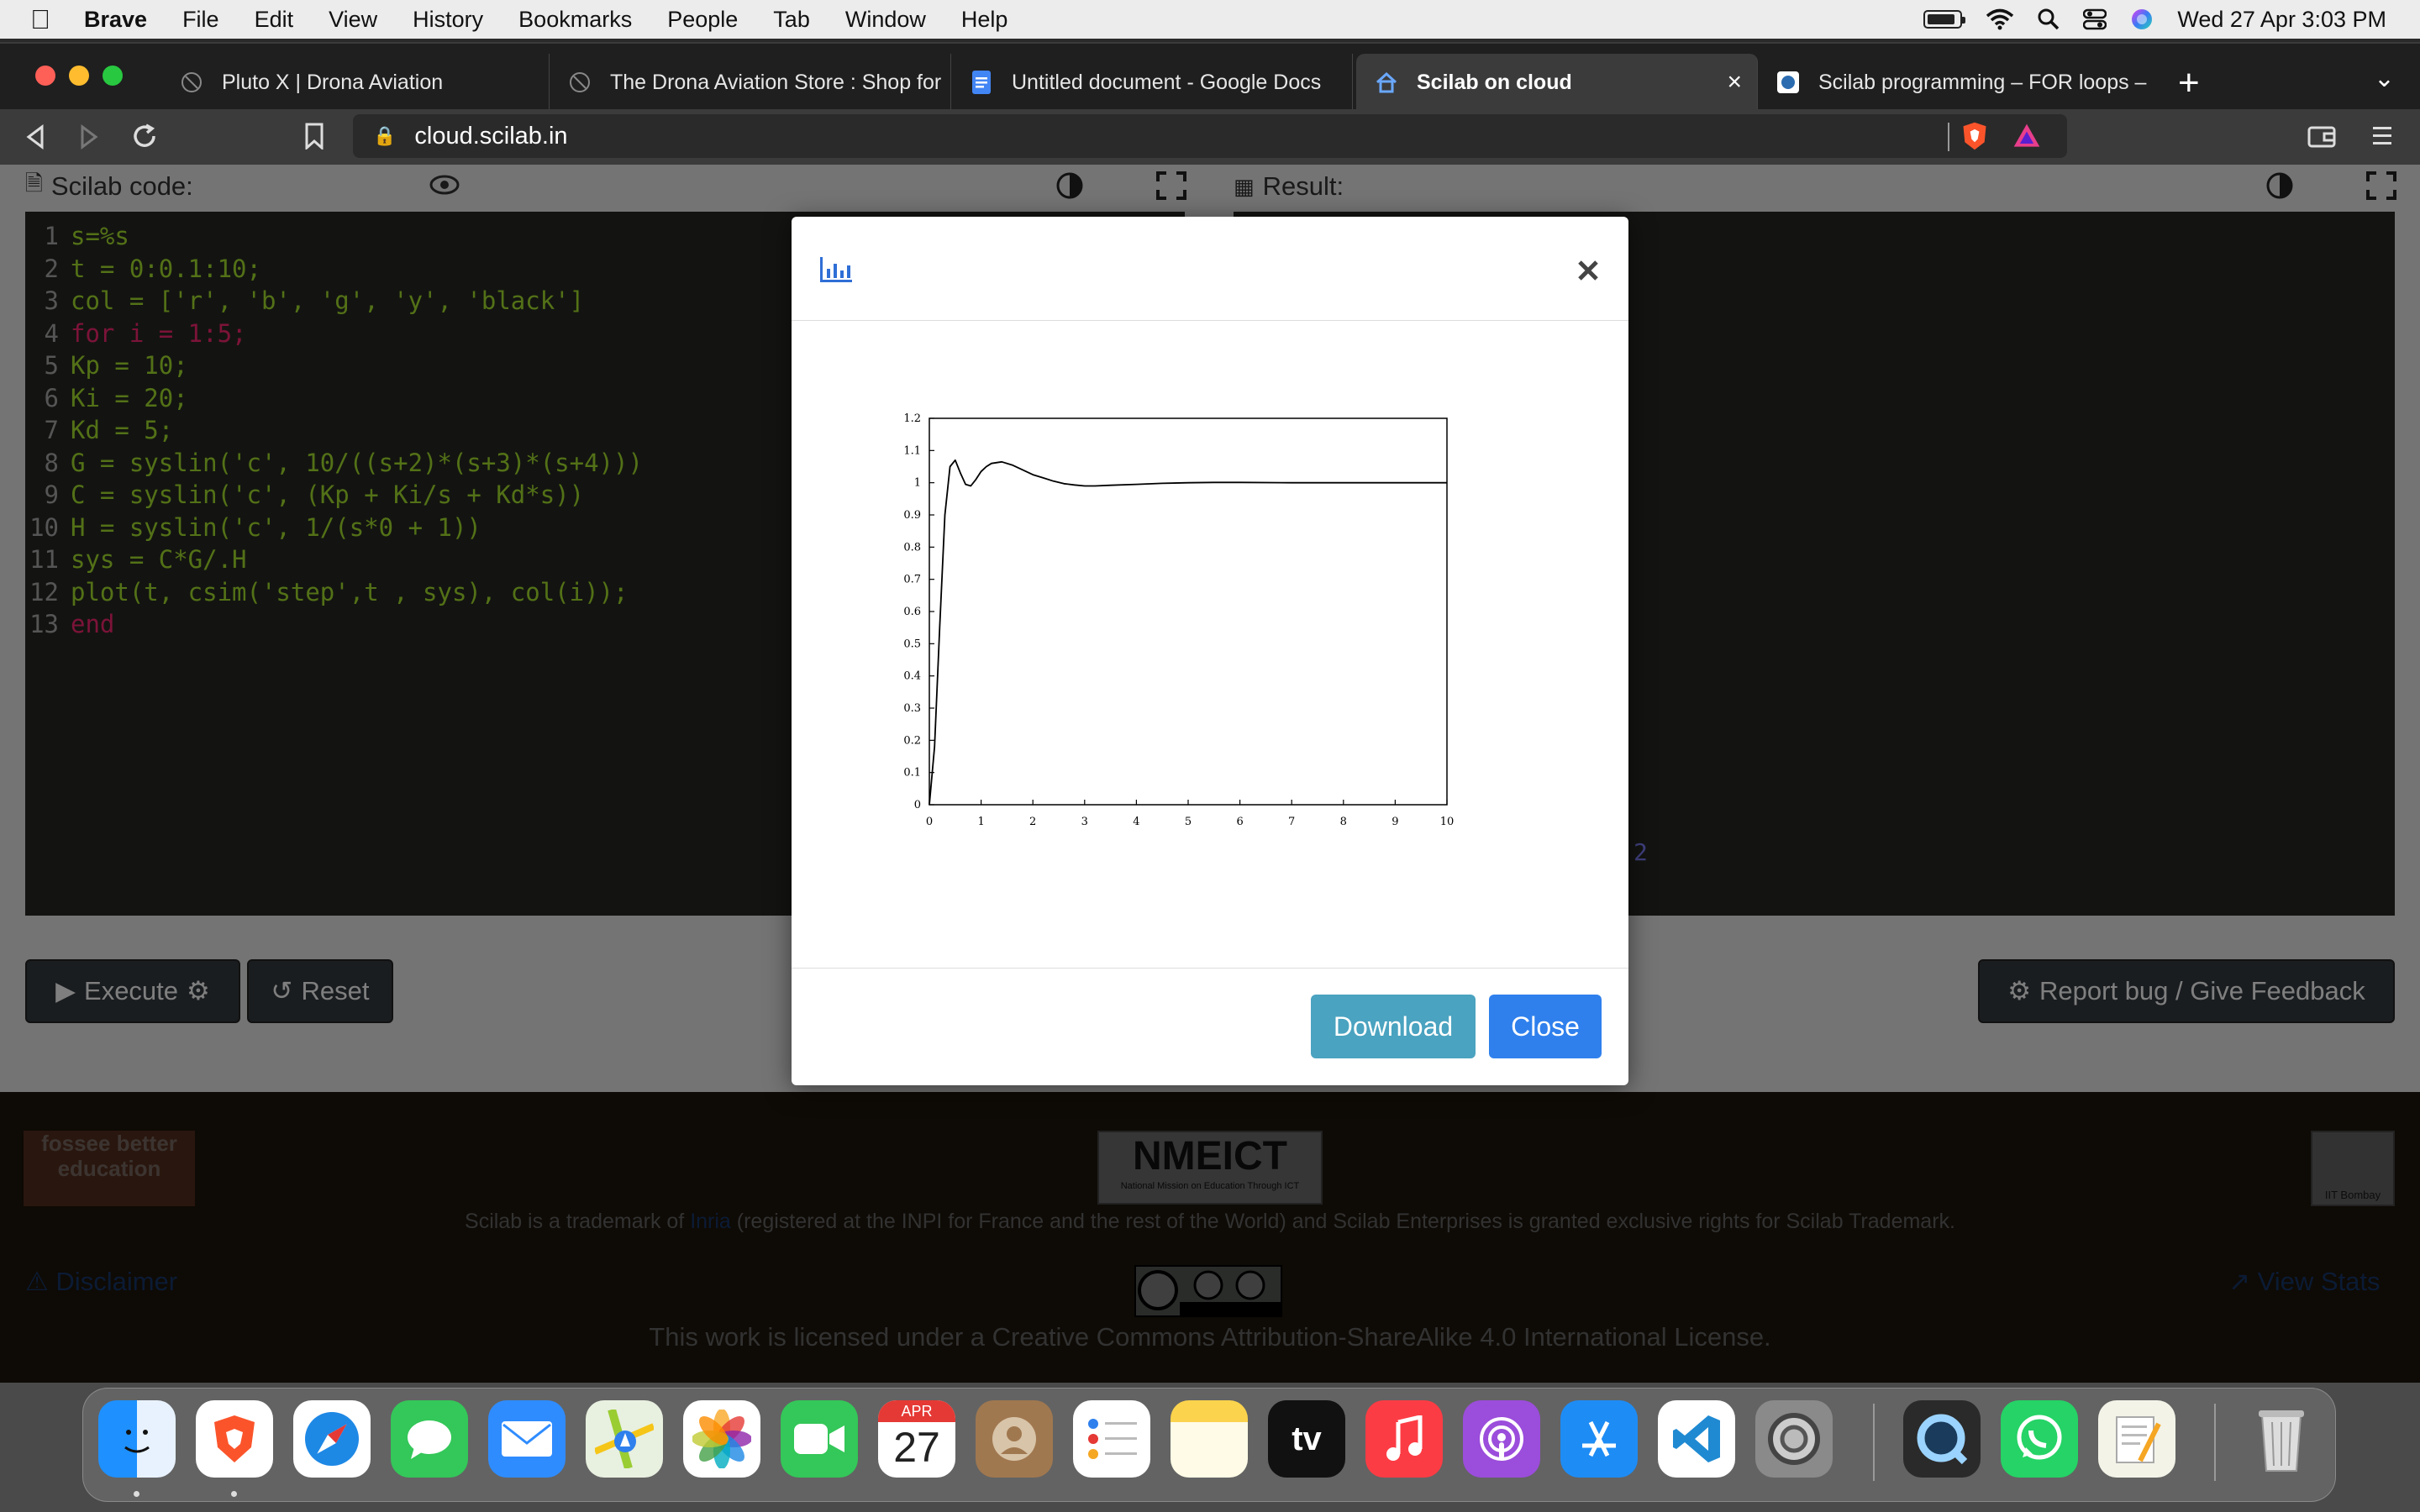 This screenshot has height=1512, width=2420. Describe the element at coordinates (819, 1439) in the screenshot. I see `facetime-icon` at that location.